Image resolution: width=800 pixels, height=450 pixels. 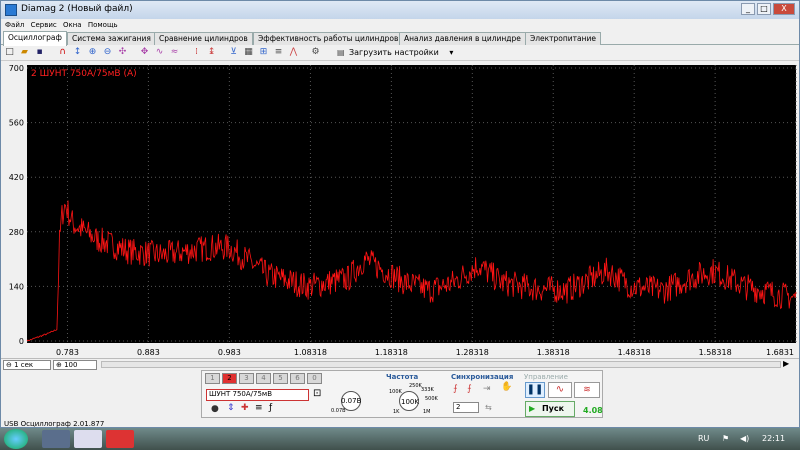 I want to click on falling-edge-icon: ⨍, so click(x=469, y=389).